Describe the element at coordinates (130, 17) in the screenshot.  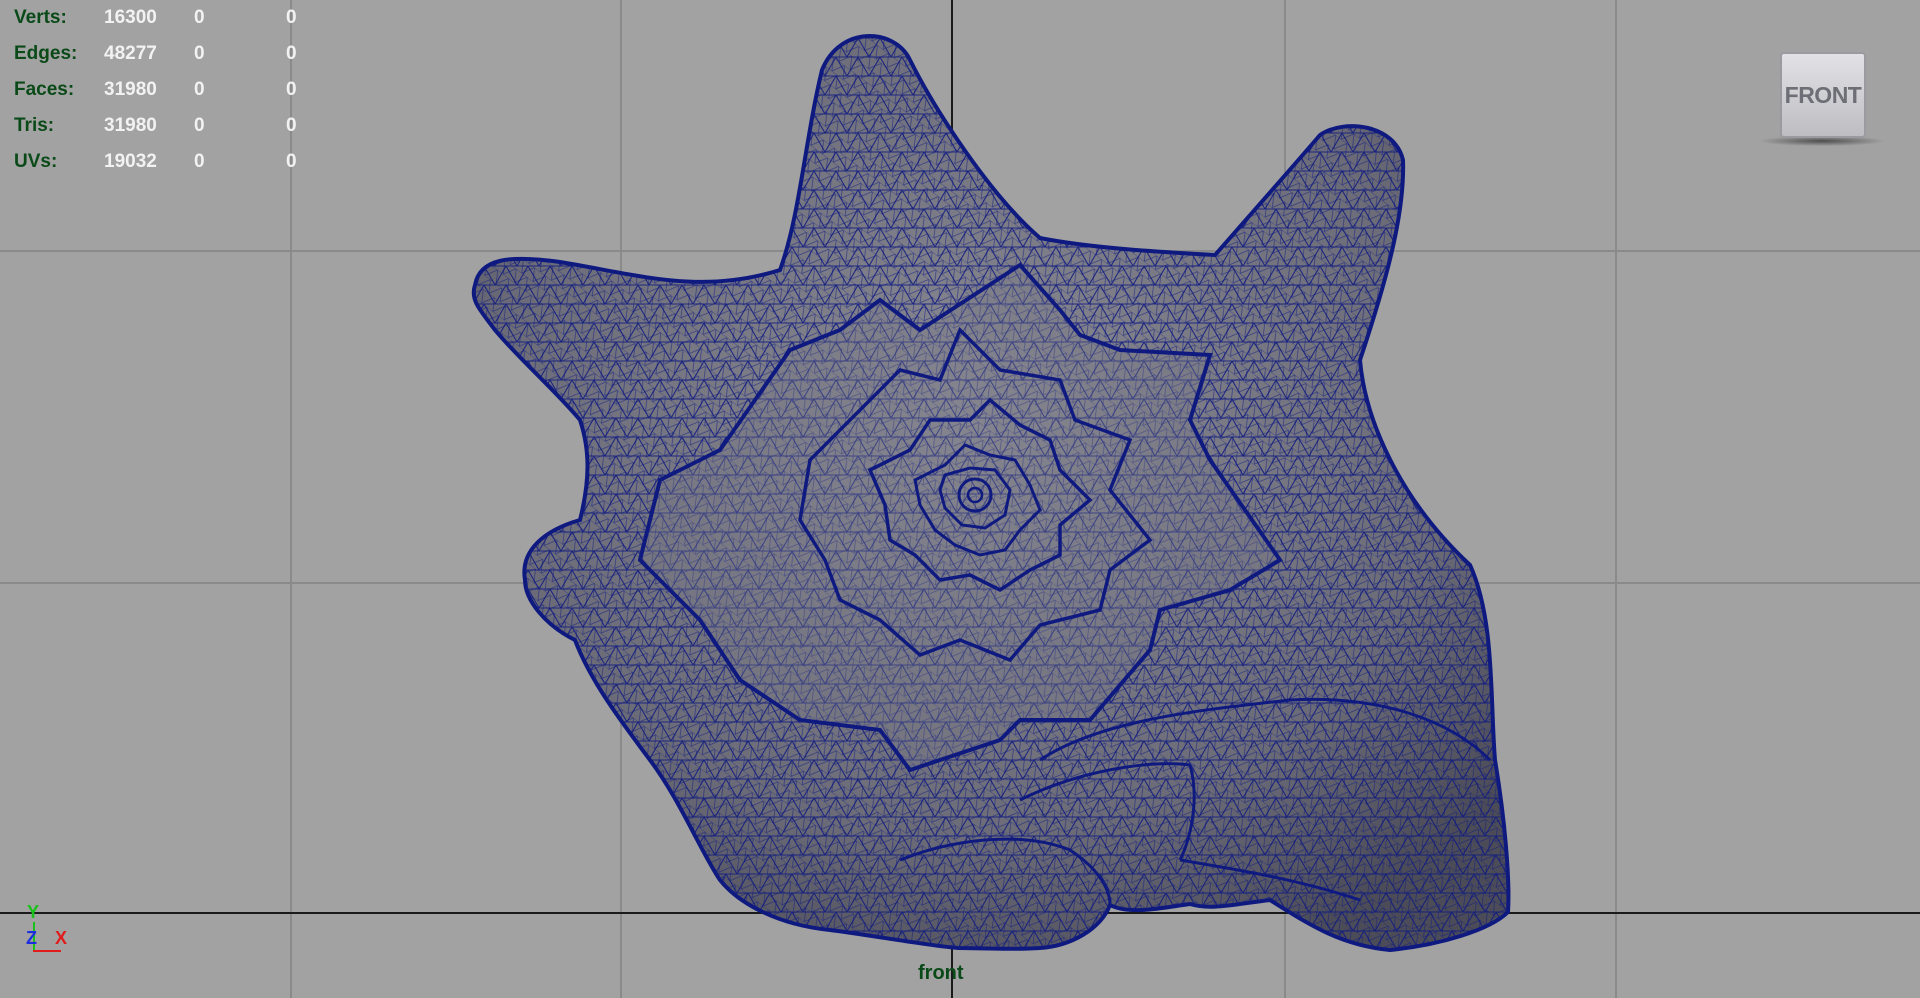
I see `hud-value-total: 16300` at that location.